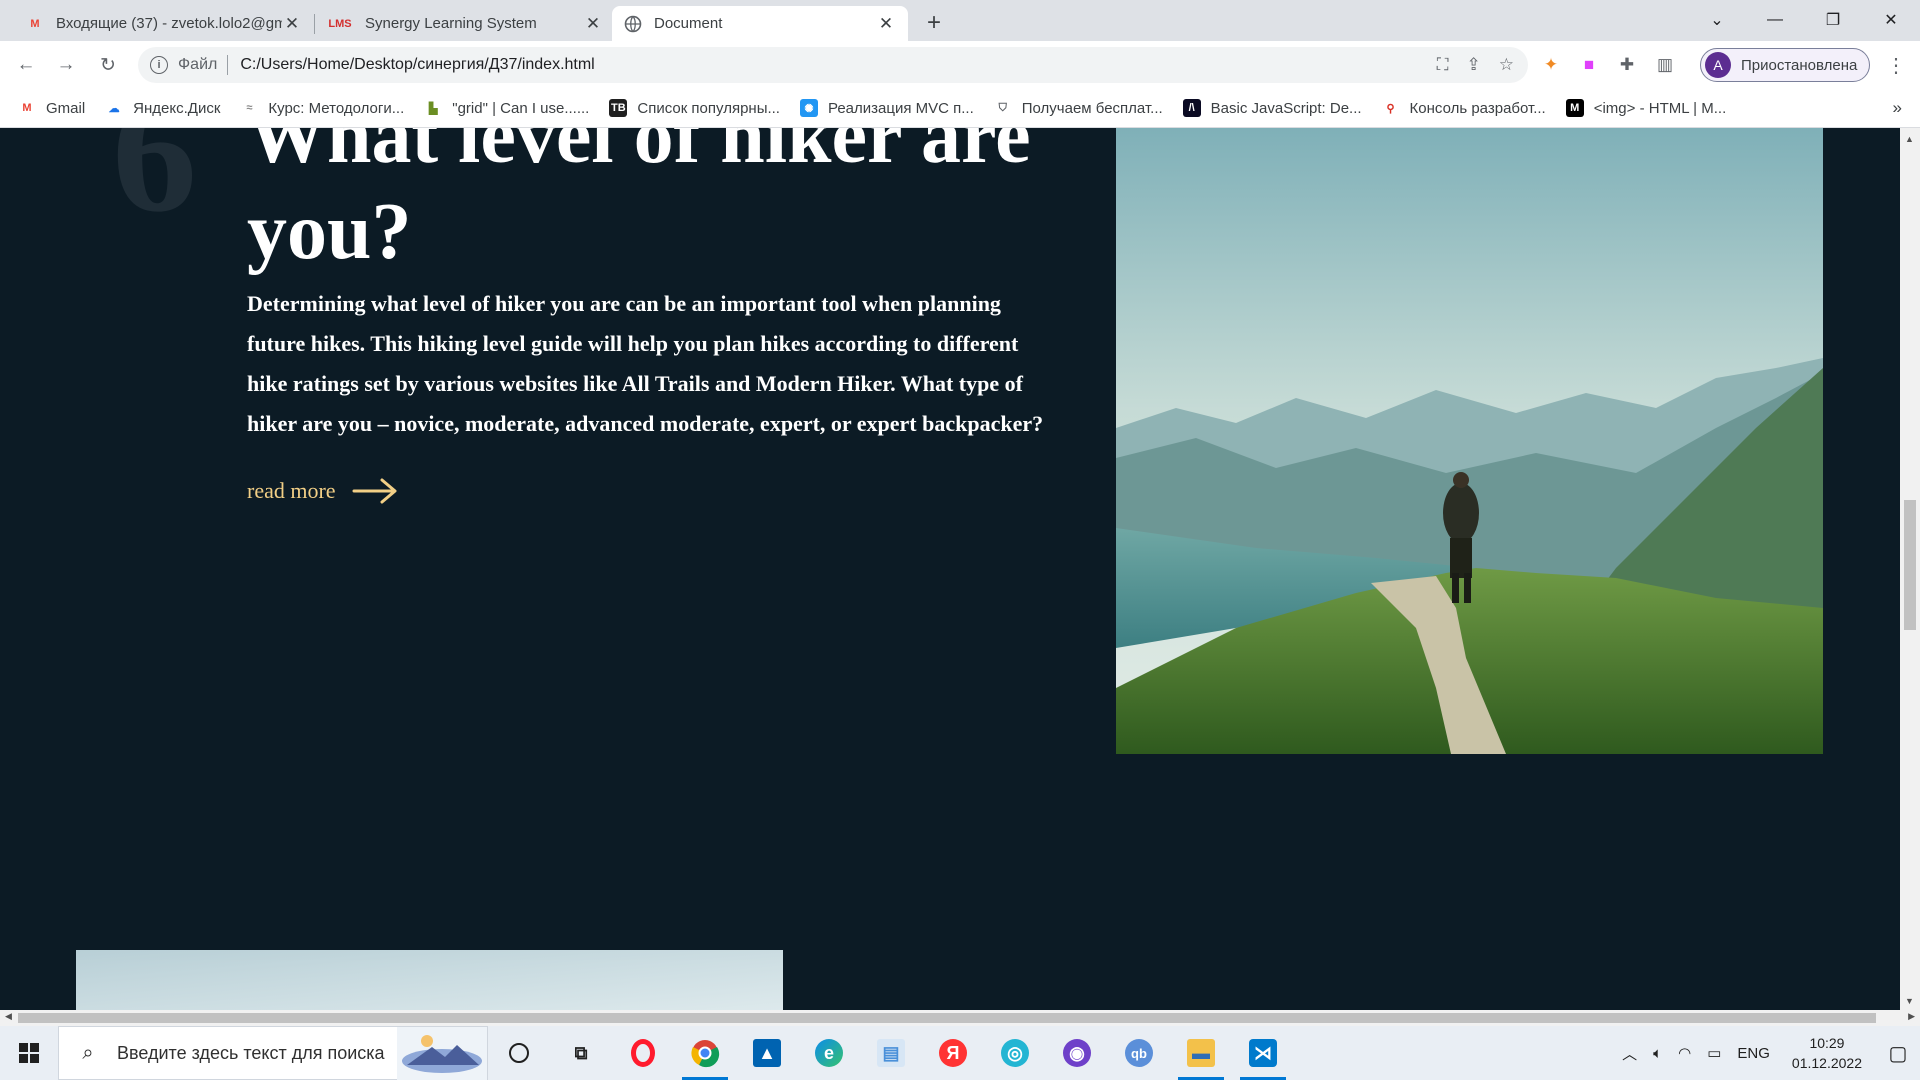 This screenshot has width=1920, height=1080. I want to click on minimize-button: —, so click(1775, 20).